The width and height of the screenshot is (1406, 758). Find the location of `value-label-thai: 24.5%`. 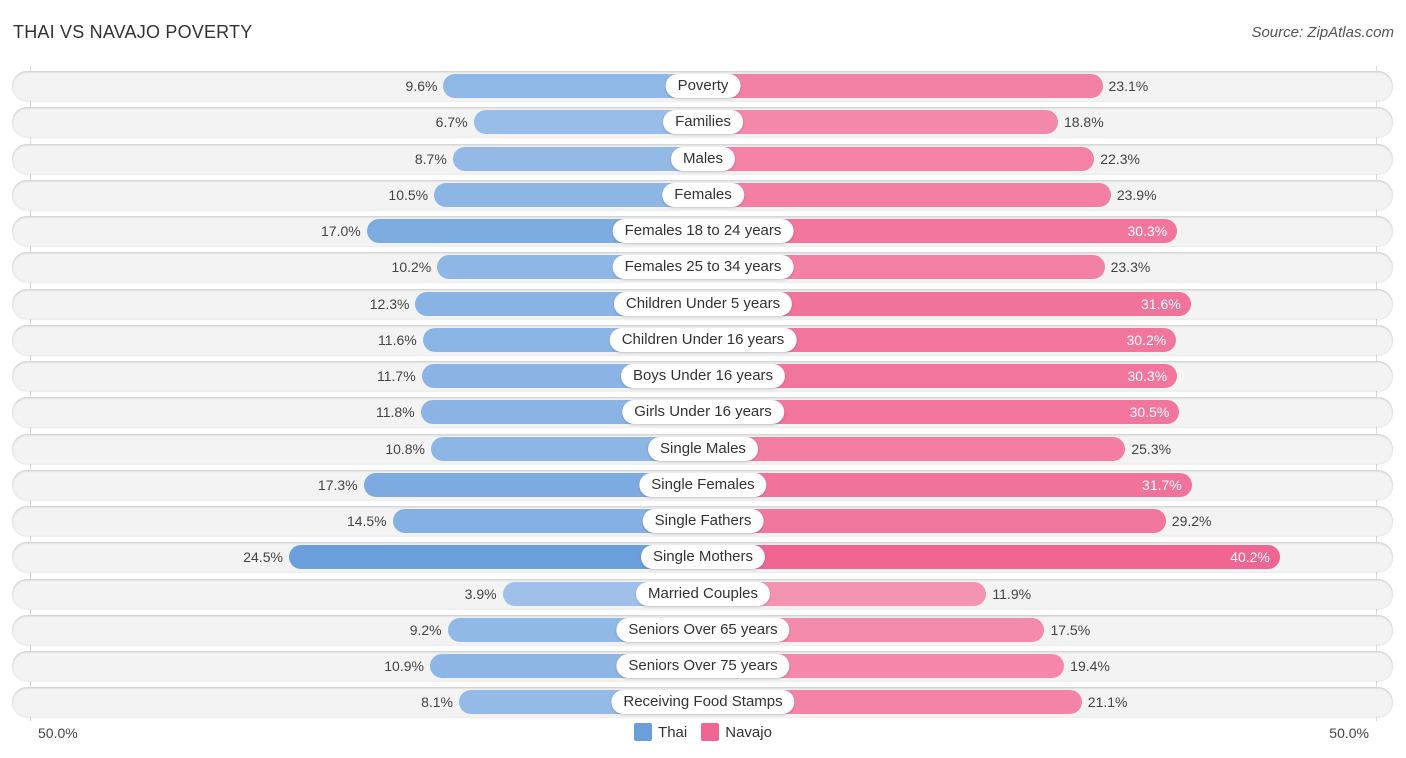

value-label-thai: 24.5% is located at coordinates (263, 557).